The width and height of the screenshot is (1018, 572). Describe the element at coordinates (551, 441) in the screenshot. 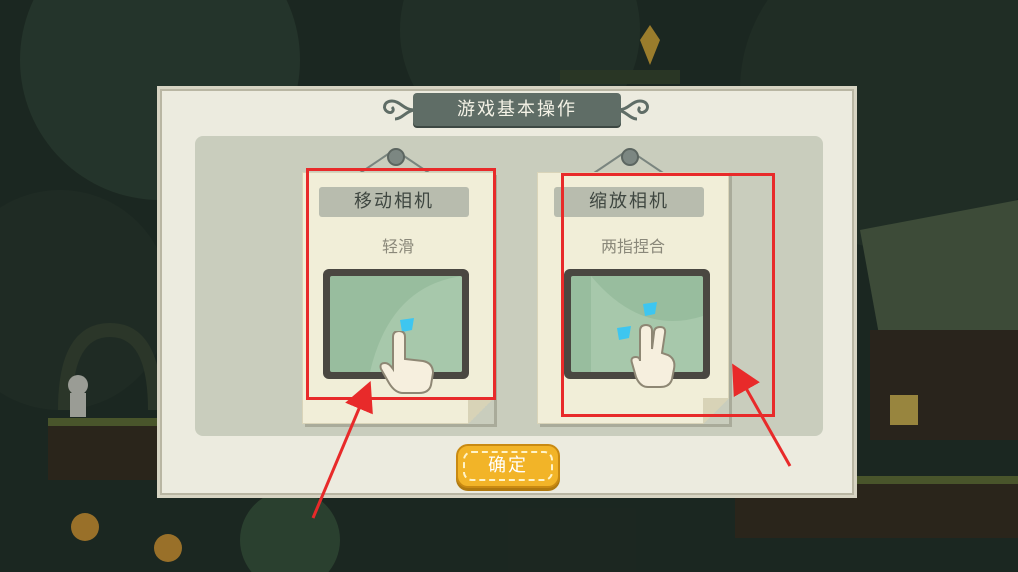

I see `annotation-arrows` at that location.